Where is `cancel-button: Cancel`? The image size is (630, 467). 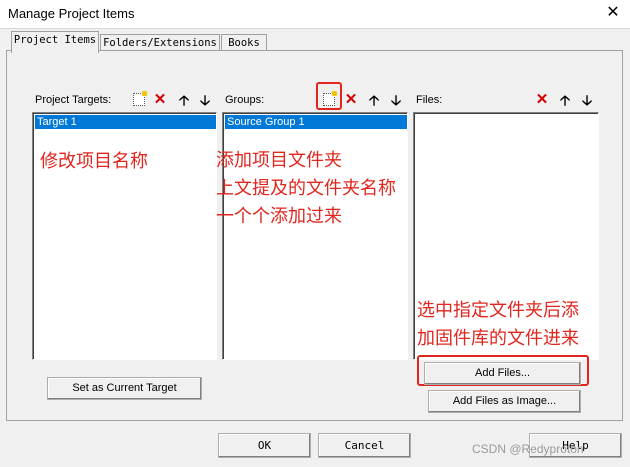 cancel-button: Cancel is located at coordinates (364, 445).